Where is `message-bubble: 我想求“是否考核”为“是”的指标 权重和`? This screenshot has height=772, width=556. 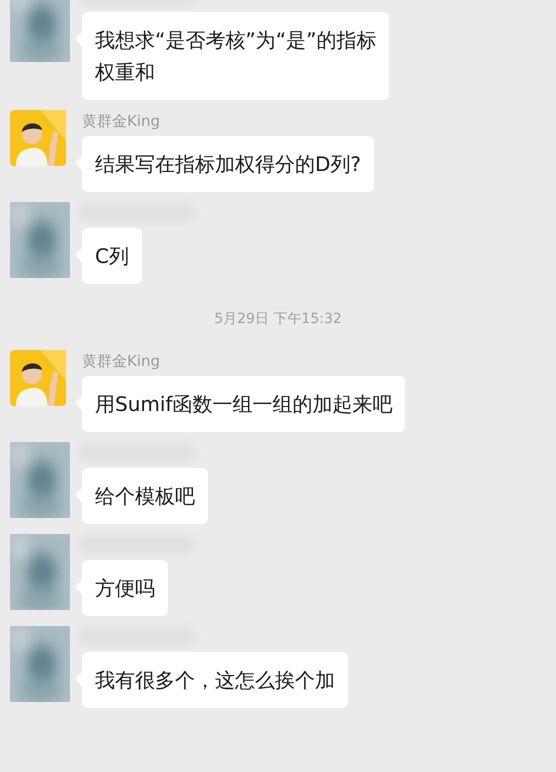 message-bubble: 我想求“是否考核”为“是”的指标 权重和 is located at coordinates (236, 56).